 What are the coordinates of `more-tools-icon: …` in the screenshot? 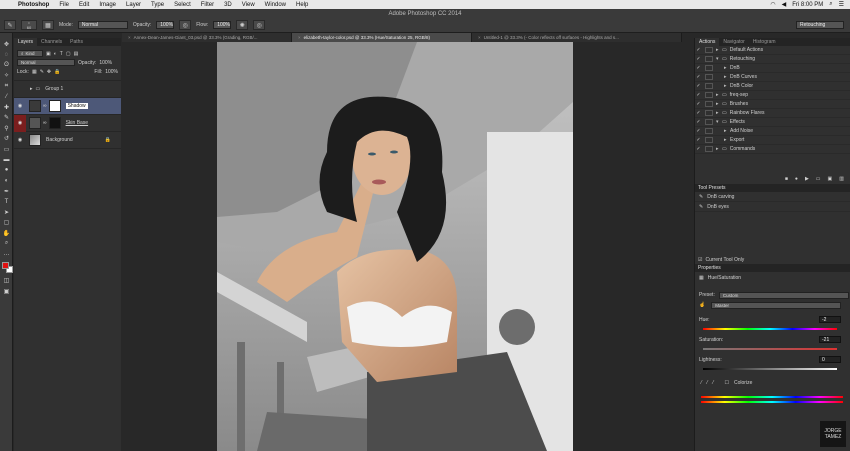 It's located at (6, 254).